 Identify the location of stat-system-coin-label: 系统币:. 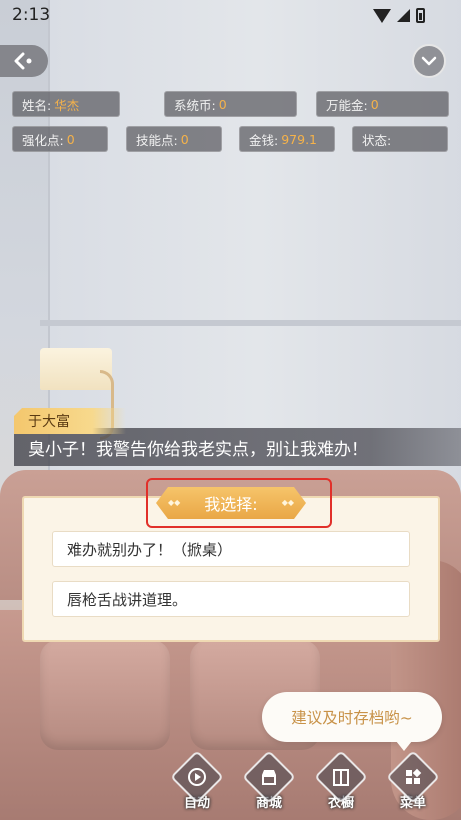
(195, 105).